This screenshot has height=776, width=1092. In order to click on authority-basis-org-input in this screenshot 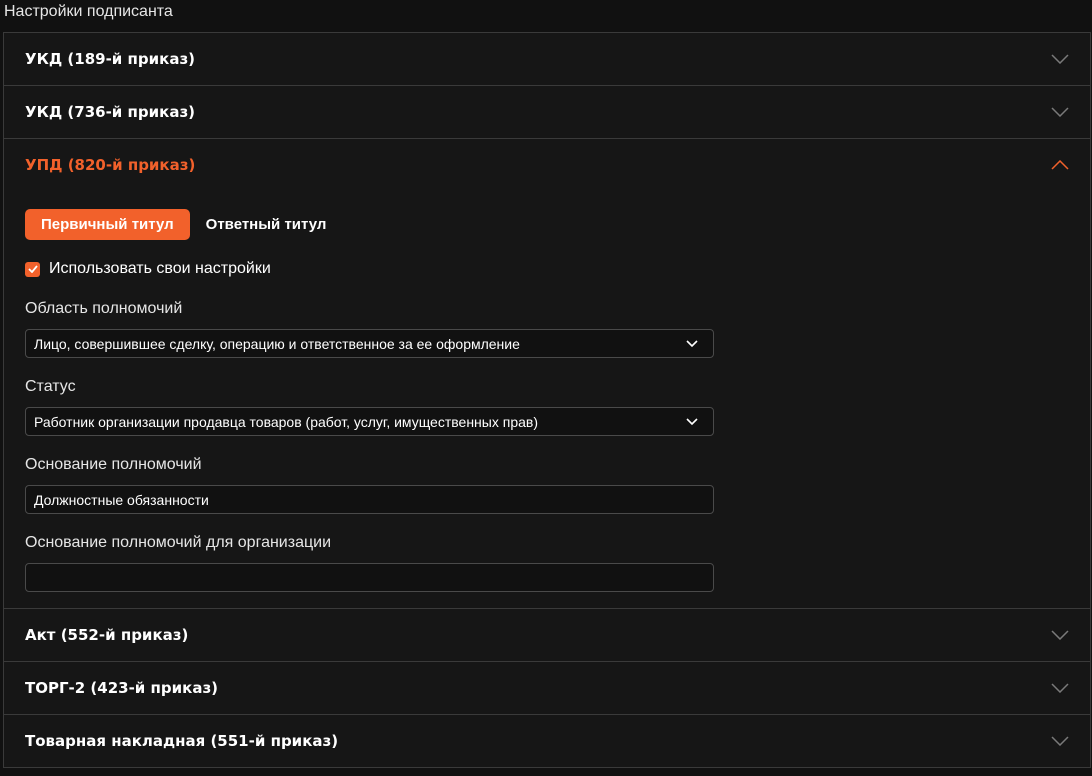, I will do `click(369, 577)`.